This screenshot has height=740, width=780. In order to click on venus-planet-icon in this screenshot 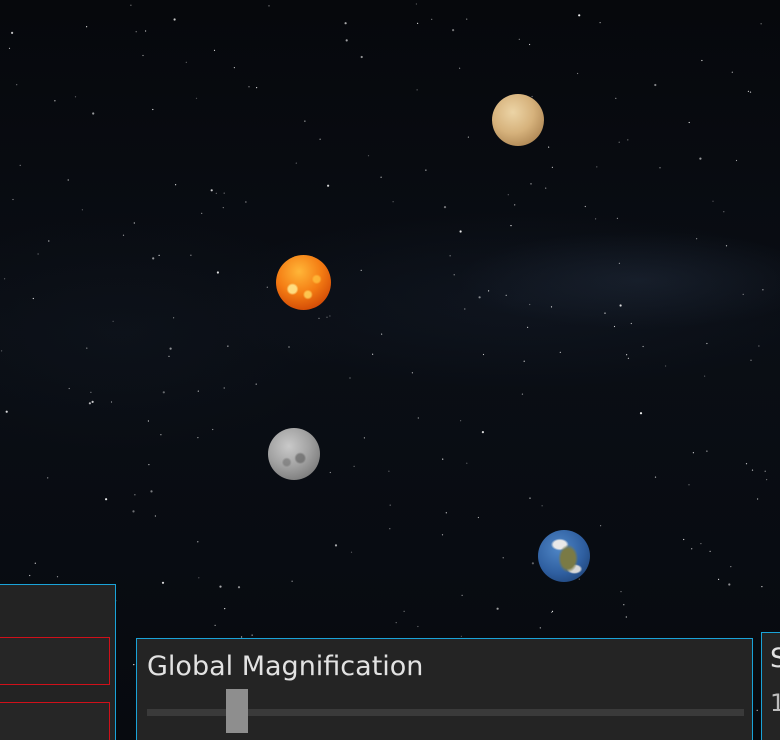, I will do `click(518, 120)`.